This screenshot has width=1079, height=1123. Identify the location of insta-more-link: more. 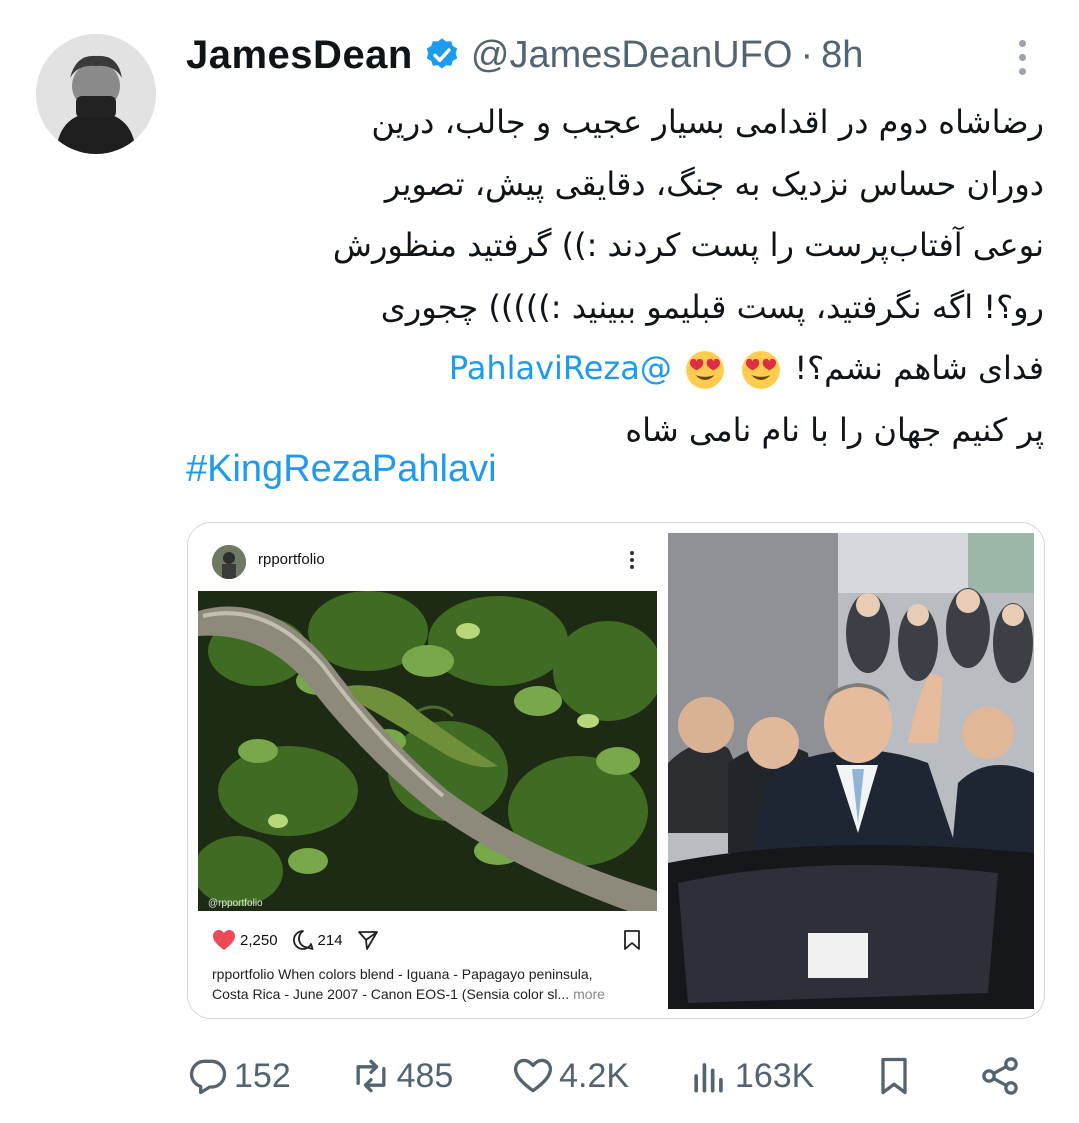
(589, 994).